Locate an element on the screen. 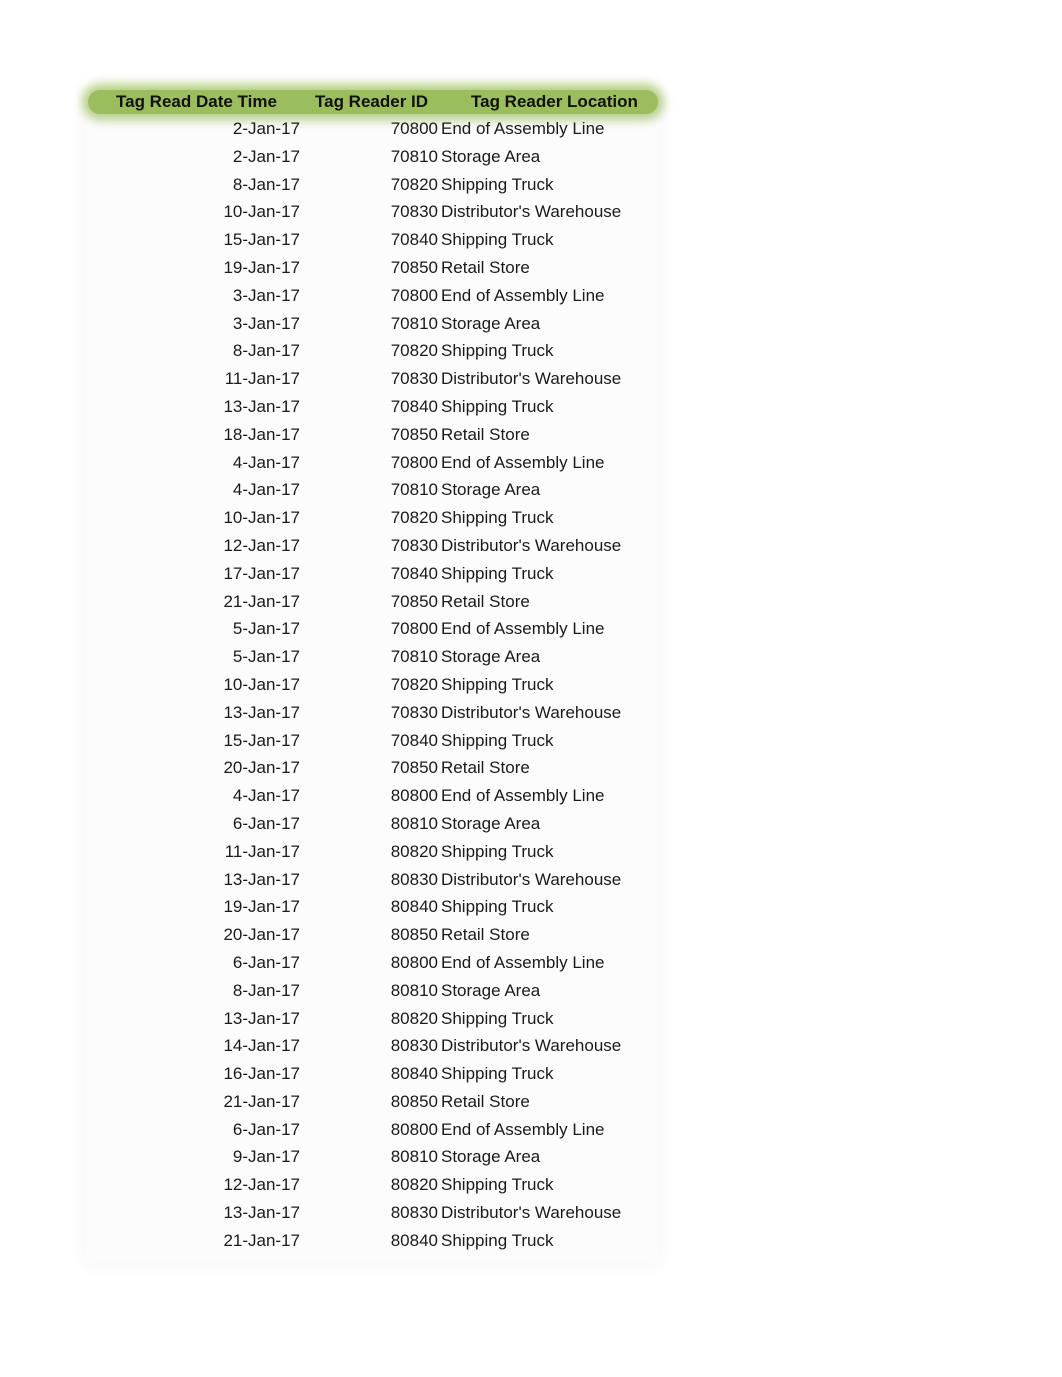 This screenshot has height=1377, width=1062. cell-tag-read-date: 20-Jan-17 is located at coordinates (261, 768).